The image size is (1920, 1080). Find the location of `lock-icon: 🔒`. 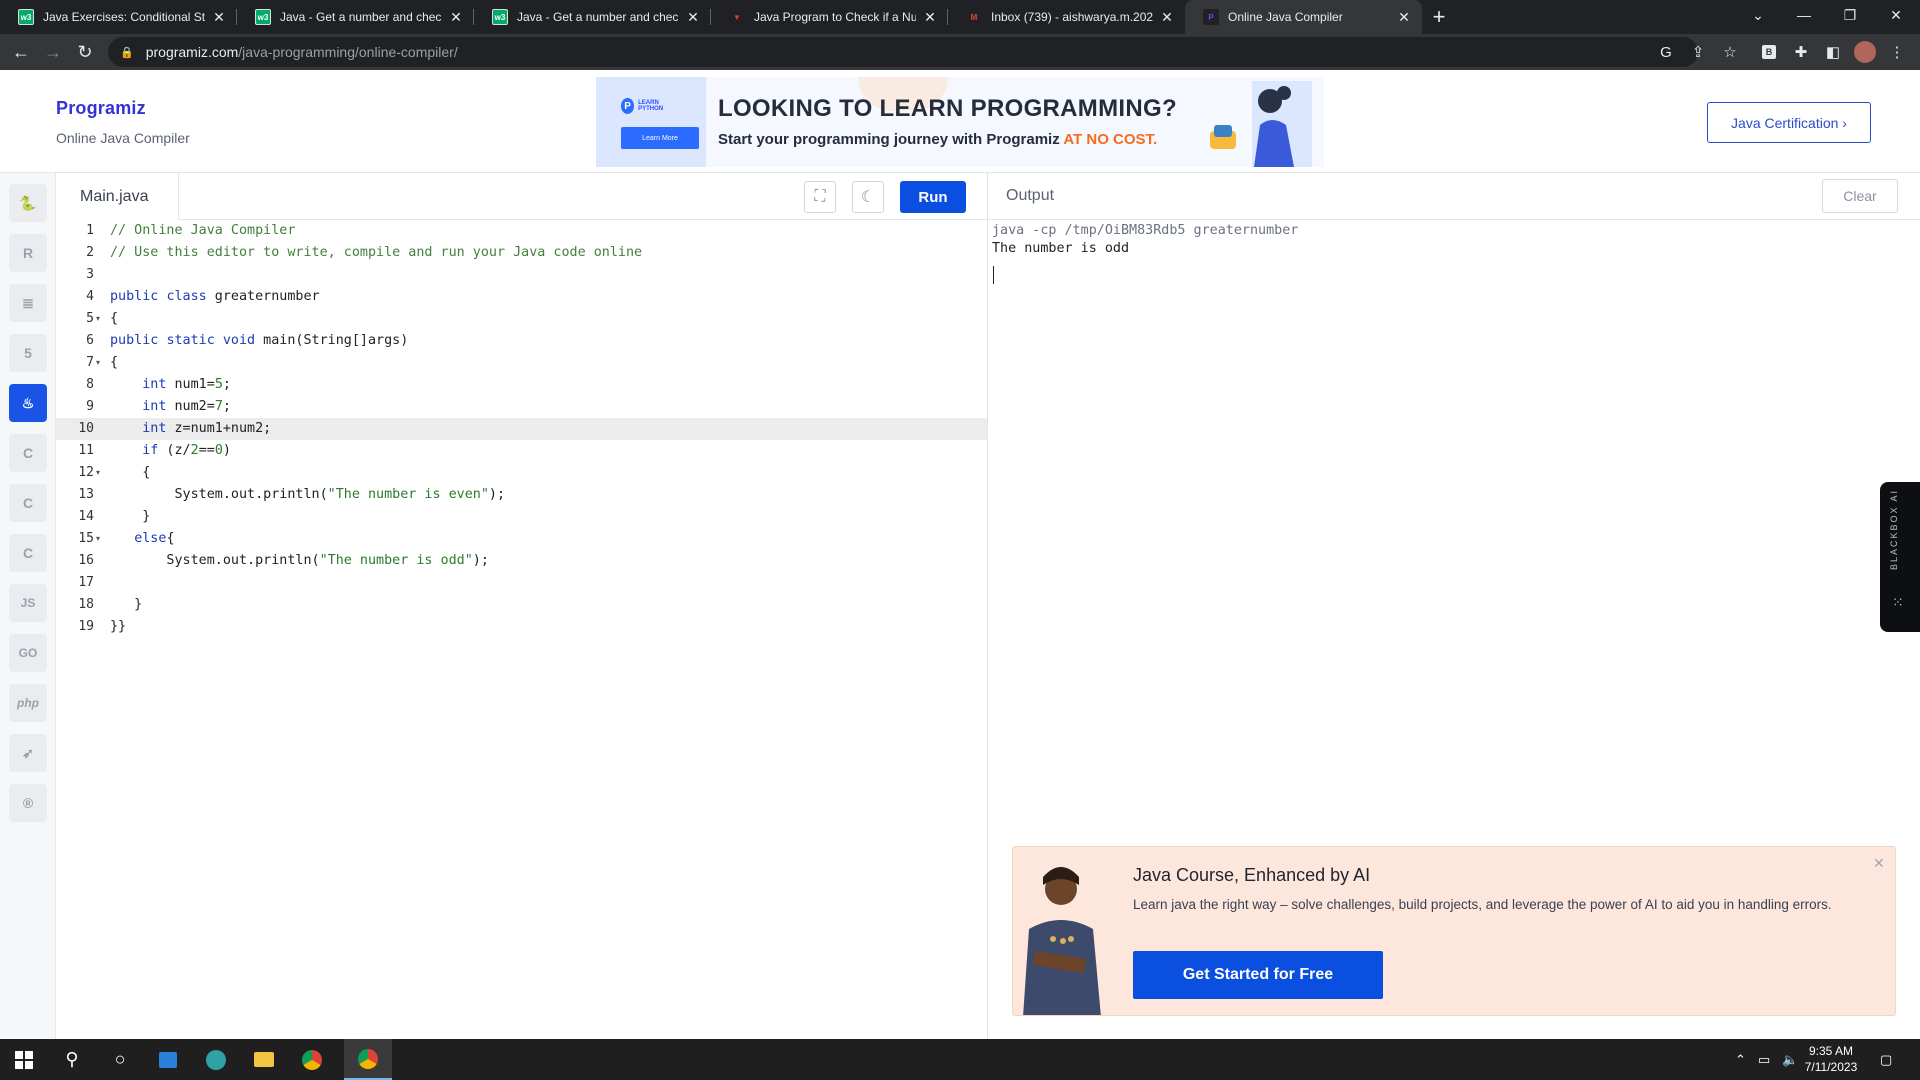

lock-icon: 🔒 is located at coordinates (127, 52).